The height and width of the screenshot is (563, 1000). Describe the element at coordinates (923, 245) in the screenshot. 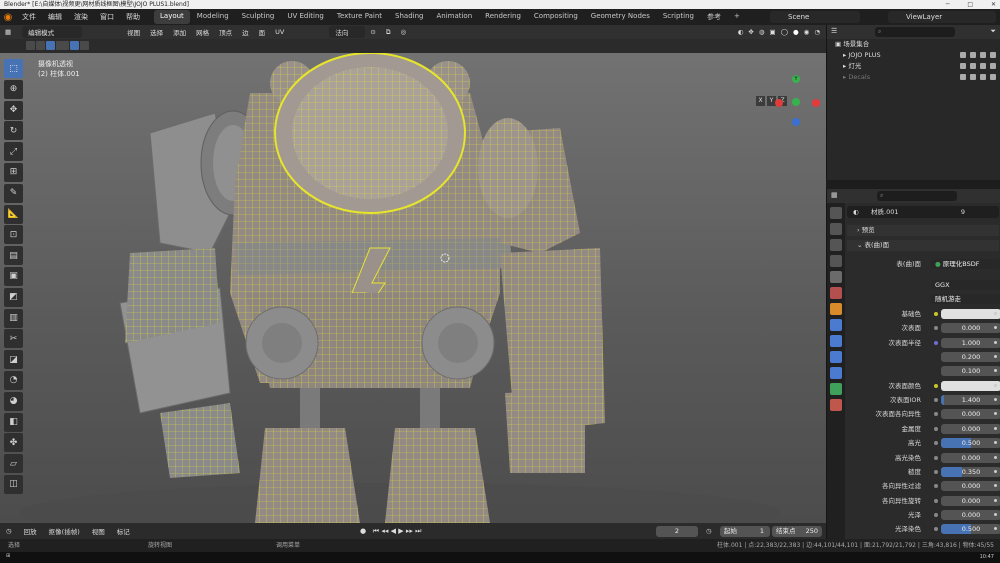

I see `section-surface: ⌄ 表(曲)面` at that location.